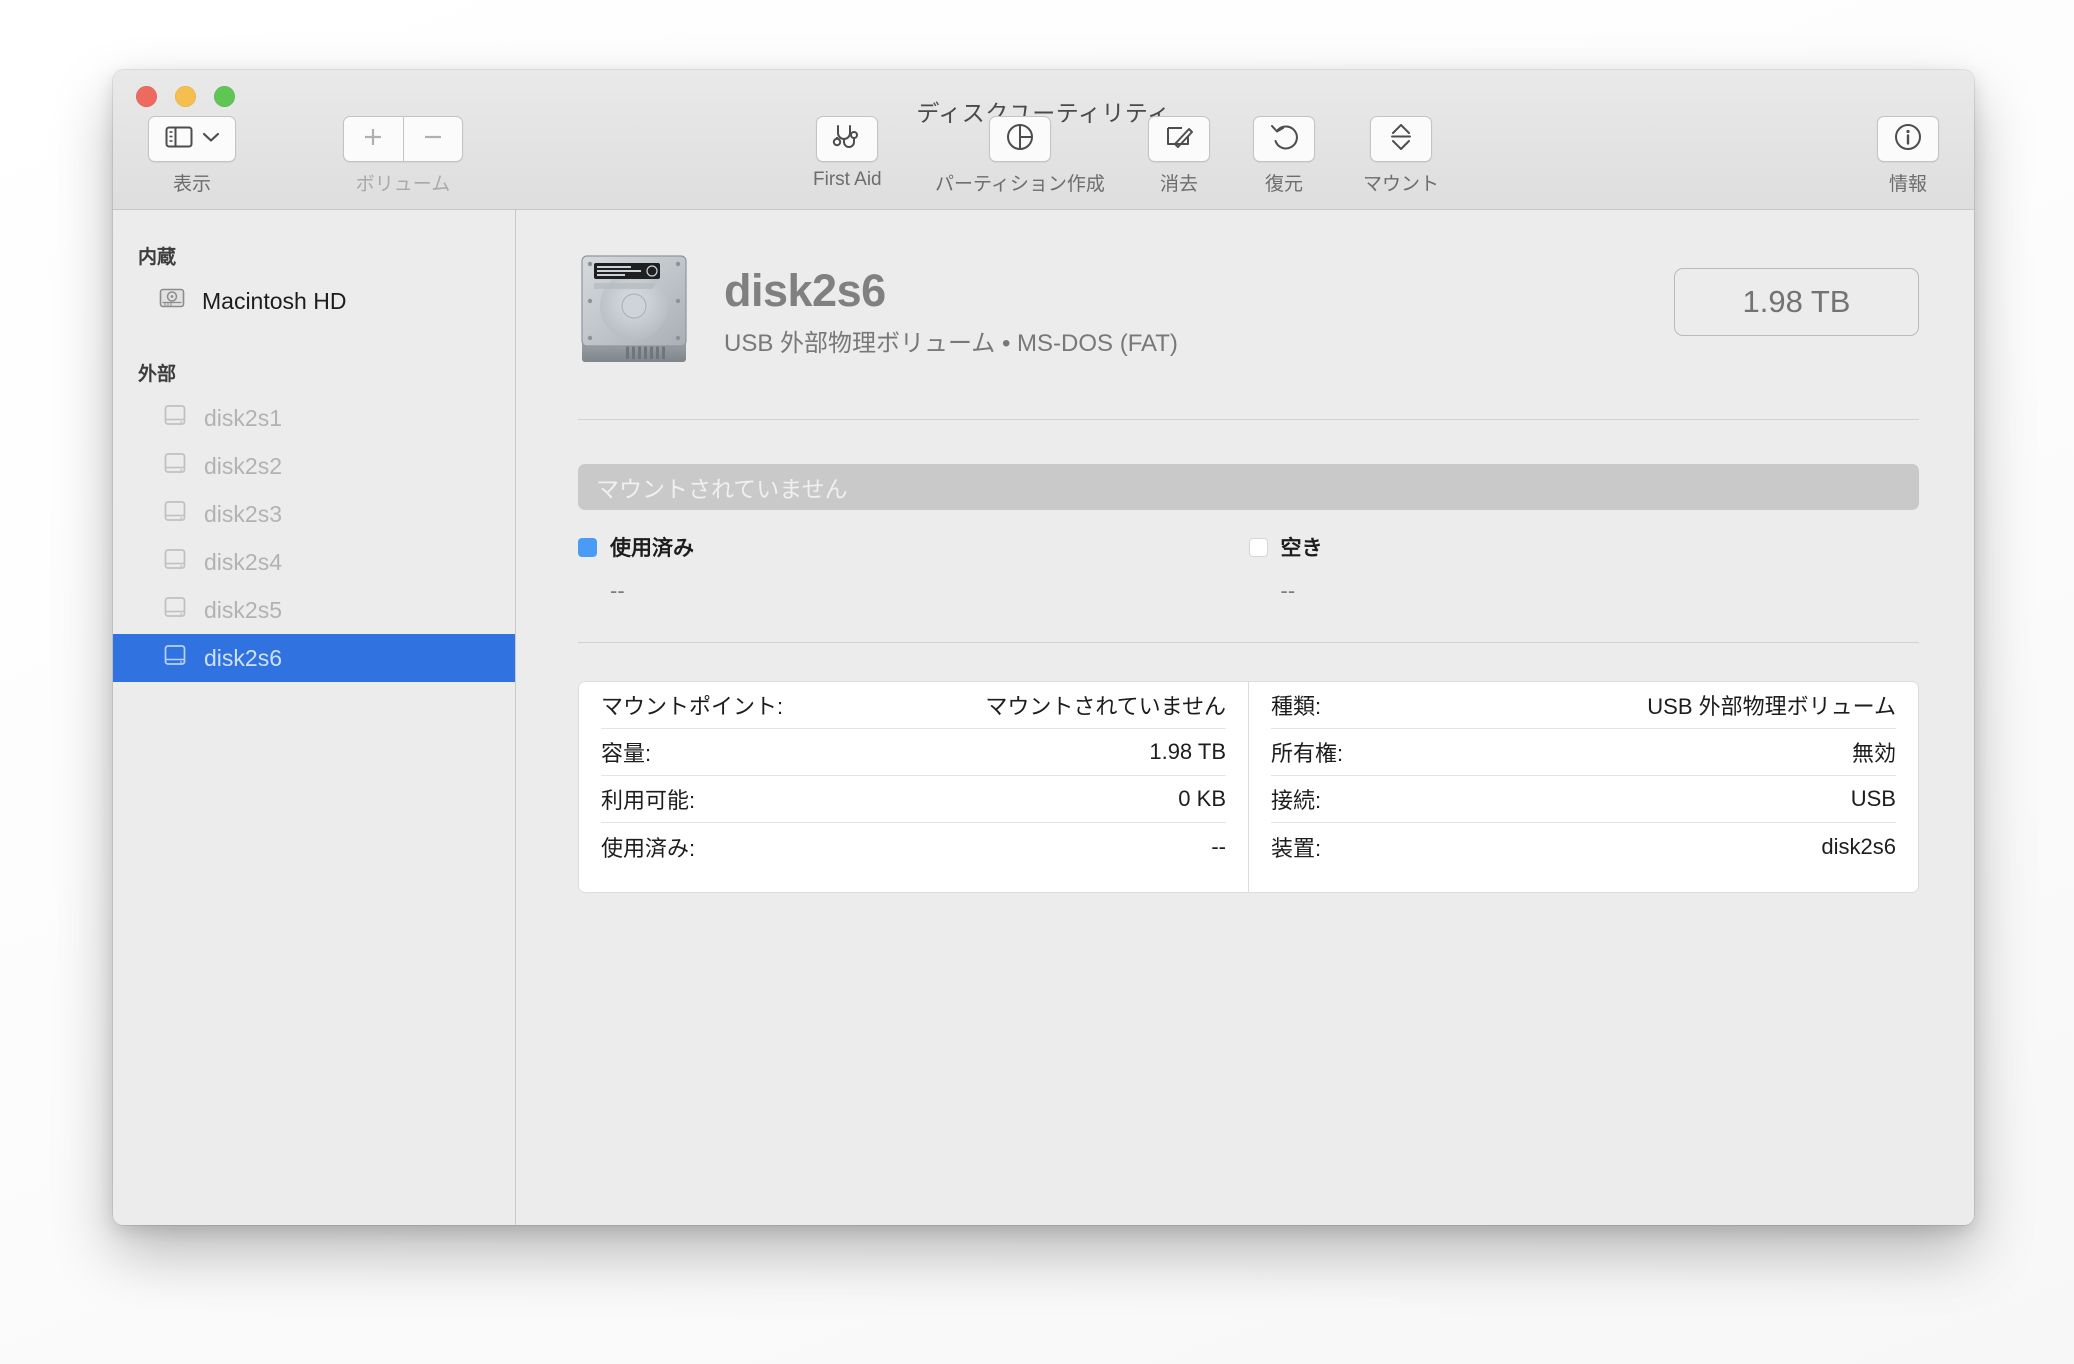 The width and height of the screenshot is (2074, 1364). Describe the element at coordinates (1583, 846) in the screenshot. I see `info-row: 装置: disk2s6` at that location.